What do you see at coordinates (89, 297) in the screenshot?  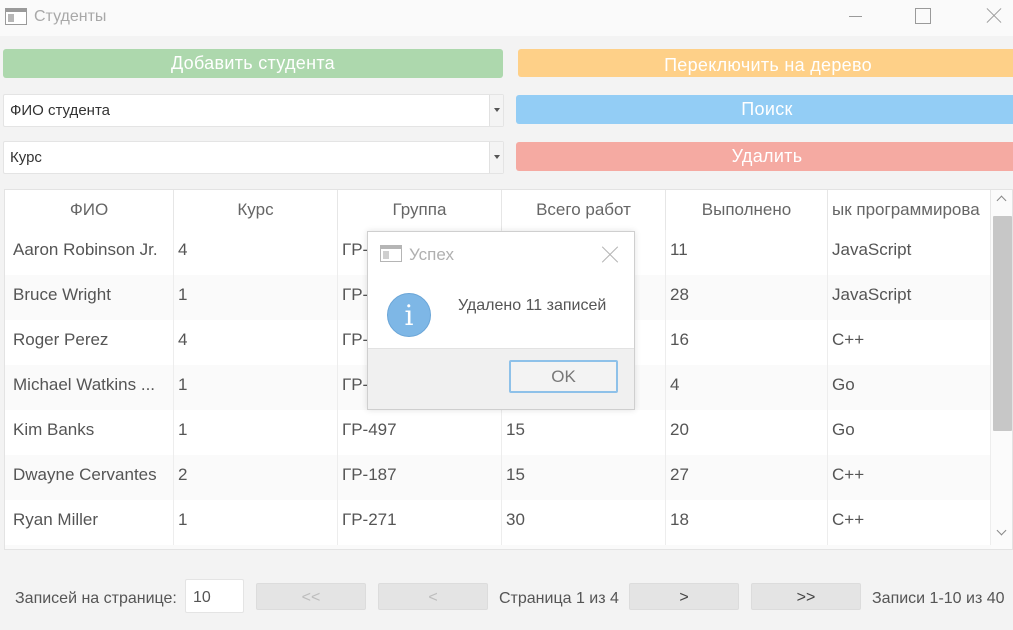 I see `cell-fio: Bruce Wright` at bounding box center [89, 297].